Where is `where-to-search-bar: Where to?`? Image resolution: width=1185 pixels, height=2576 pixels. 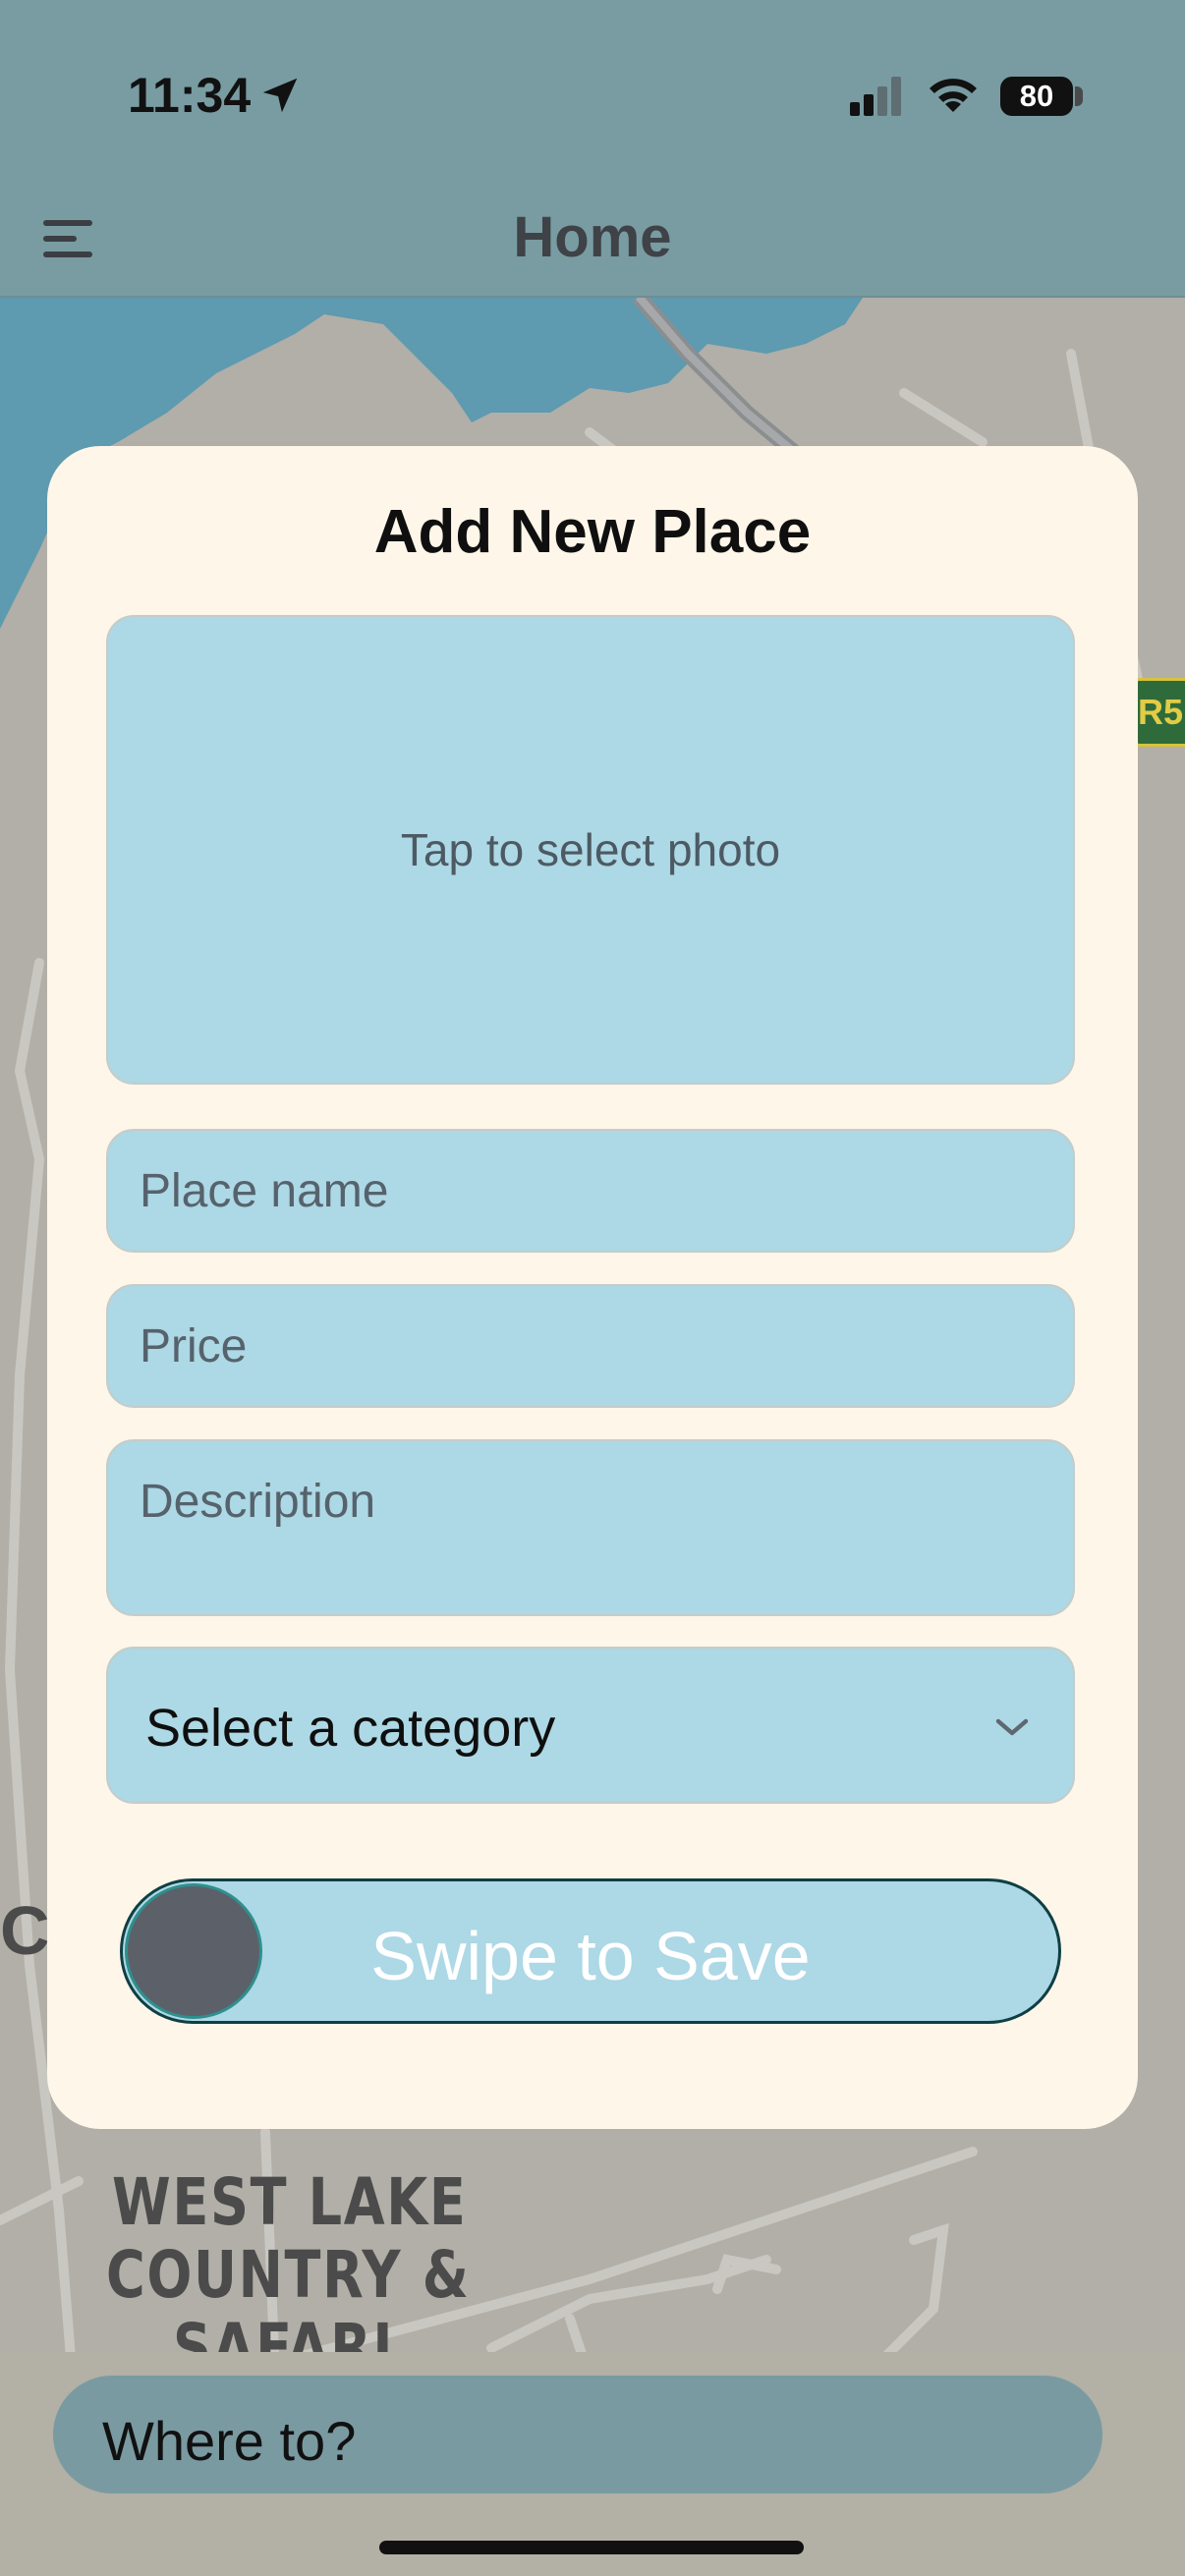
where-to-search-bar: Where to? is located at coordinates (577, 2434).